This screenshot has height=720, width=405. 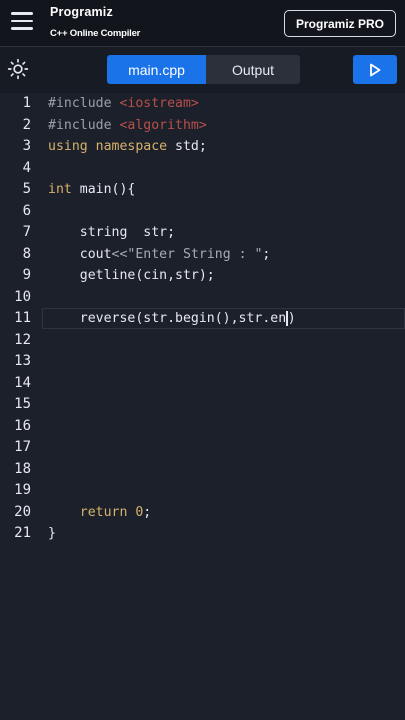 What do you see at coordinates (22, 22) in the screenshot?
I see `menu-icon` at bounding box center [22, 22].